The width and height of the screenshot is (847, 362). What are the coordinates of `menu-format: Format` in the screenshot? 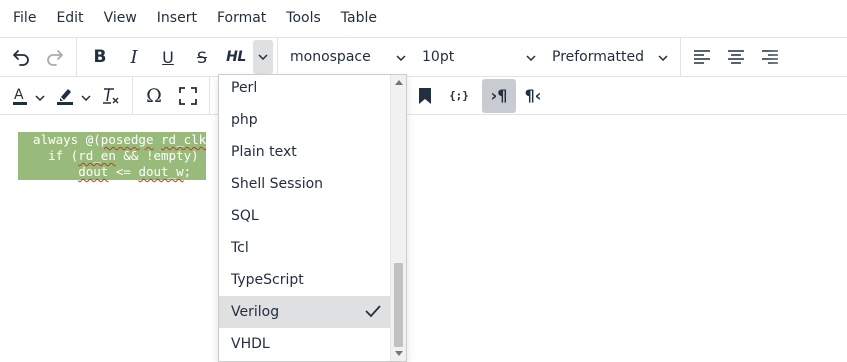 It's located at (241, 18).